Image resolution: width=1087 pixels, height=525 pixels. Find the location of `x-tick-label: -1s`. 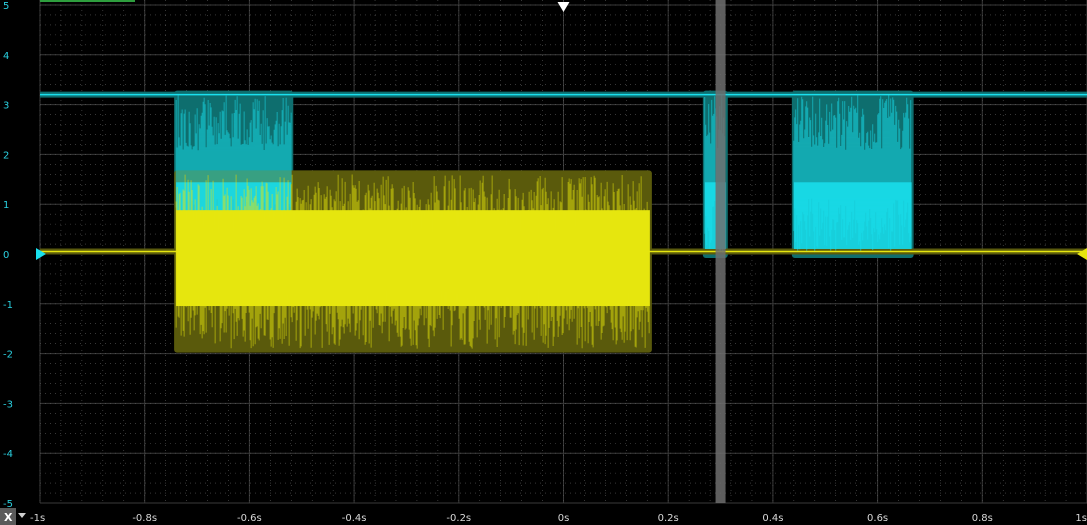

x-tick-label: -1s is located at coordinates (37, 518).